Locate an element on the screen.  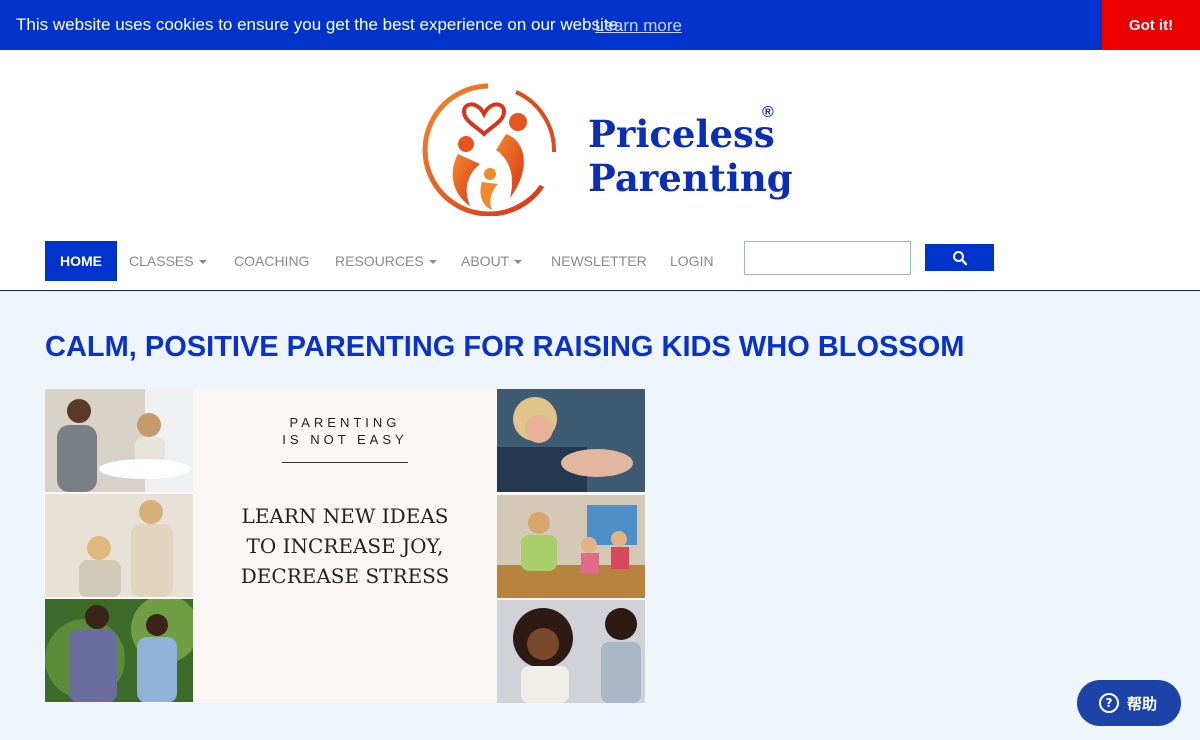
nav-home: HOME is located at coordinates (81, 261).